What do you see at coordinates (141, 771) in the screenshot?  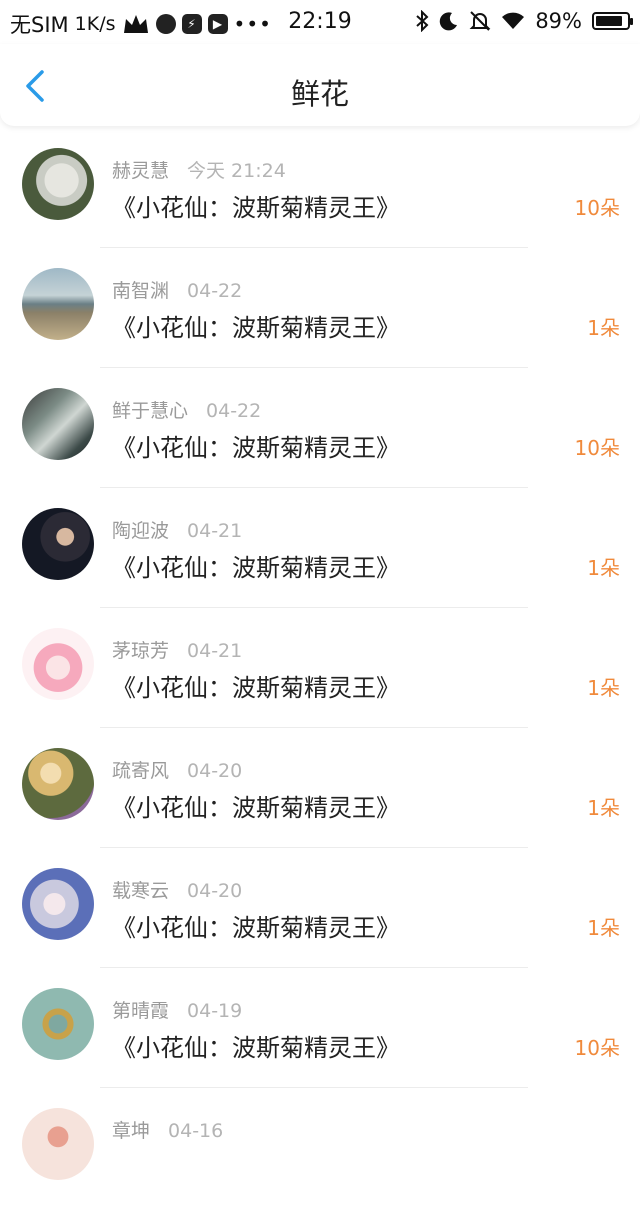 I see `user-name: 疏寄风` at bounding box center [141, 771].